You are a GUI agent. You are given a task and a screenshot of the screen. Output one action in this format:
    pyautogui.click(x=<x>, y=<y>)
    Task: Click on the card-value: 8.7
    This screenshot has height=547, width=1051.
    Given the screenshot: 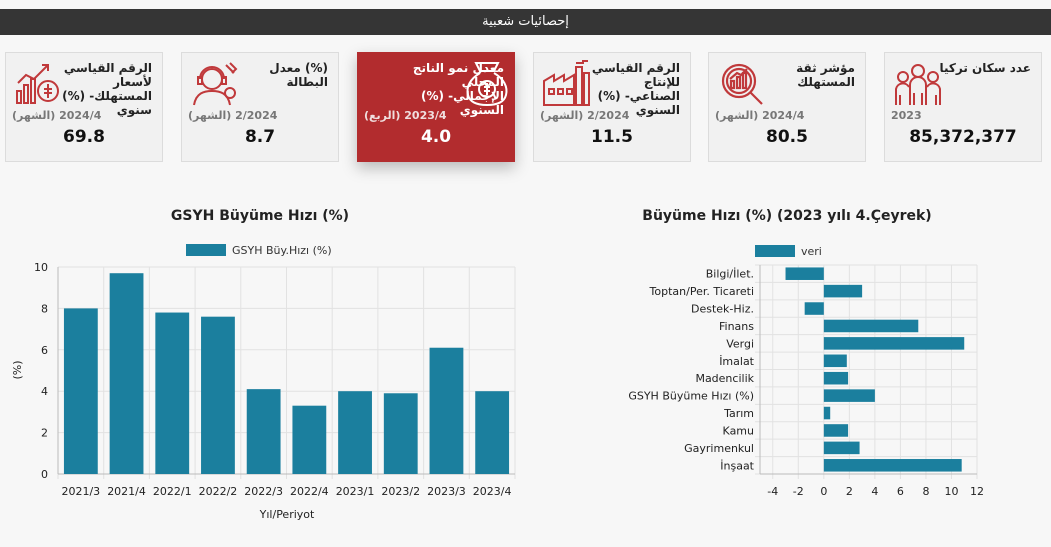 What is the action you would take?
    pyautogui.click(x=260, y=137)
    